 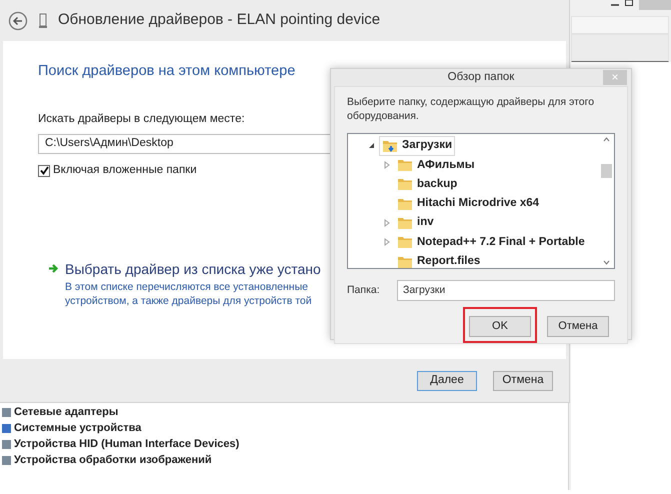 I want to click on back-icon, so click(x=18, y=20).